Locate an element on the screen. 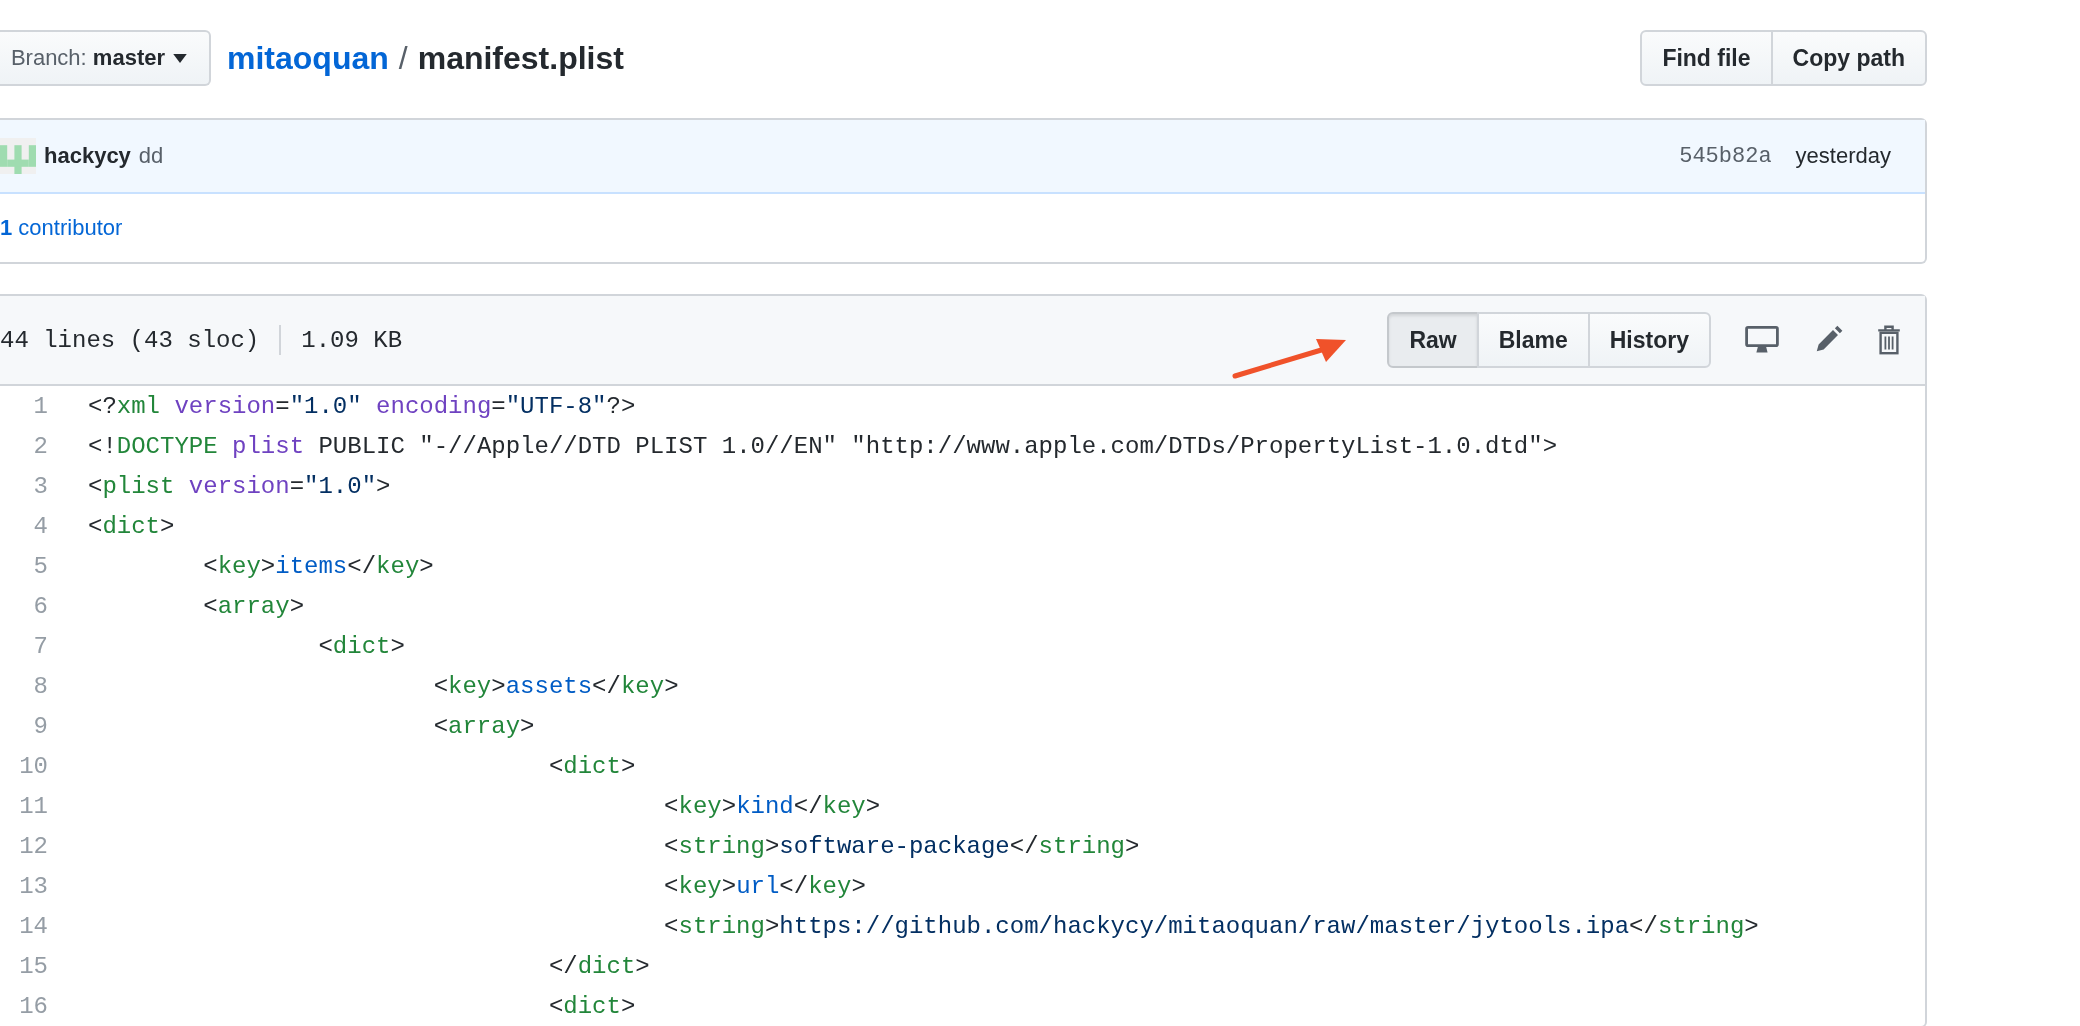  code-line: <plist version="1.0"> is located at coordinates (239, 486).